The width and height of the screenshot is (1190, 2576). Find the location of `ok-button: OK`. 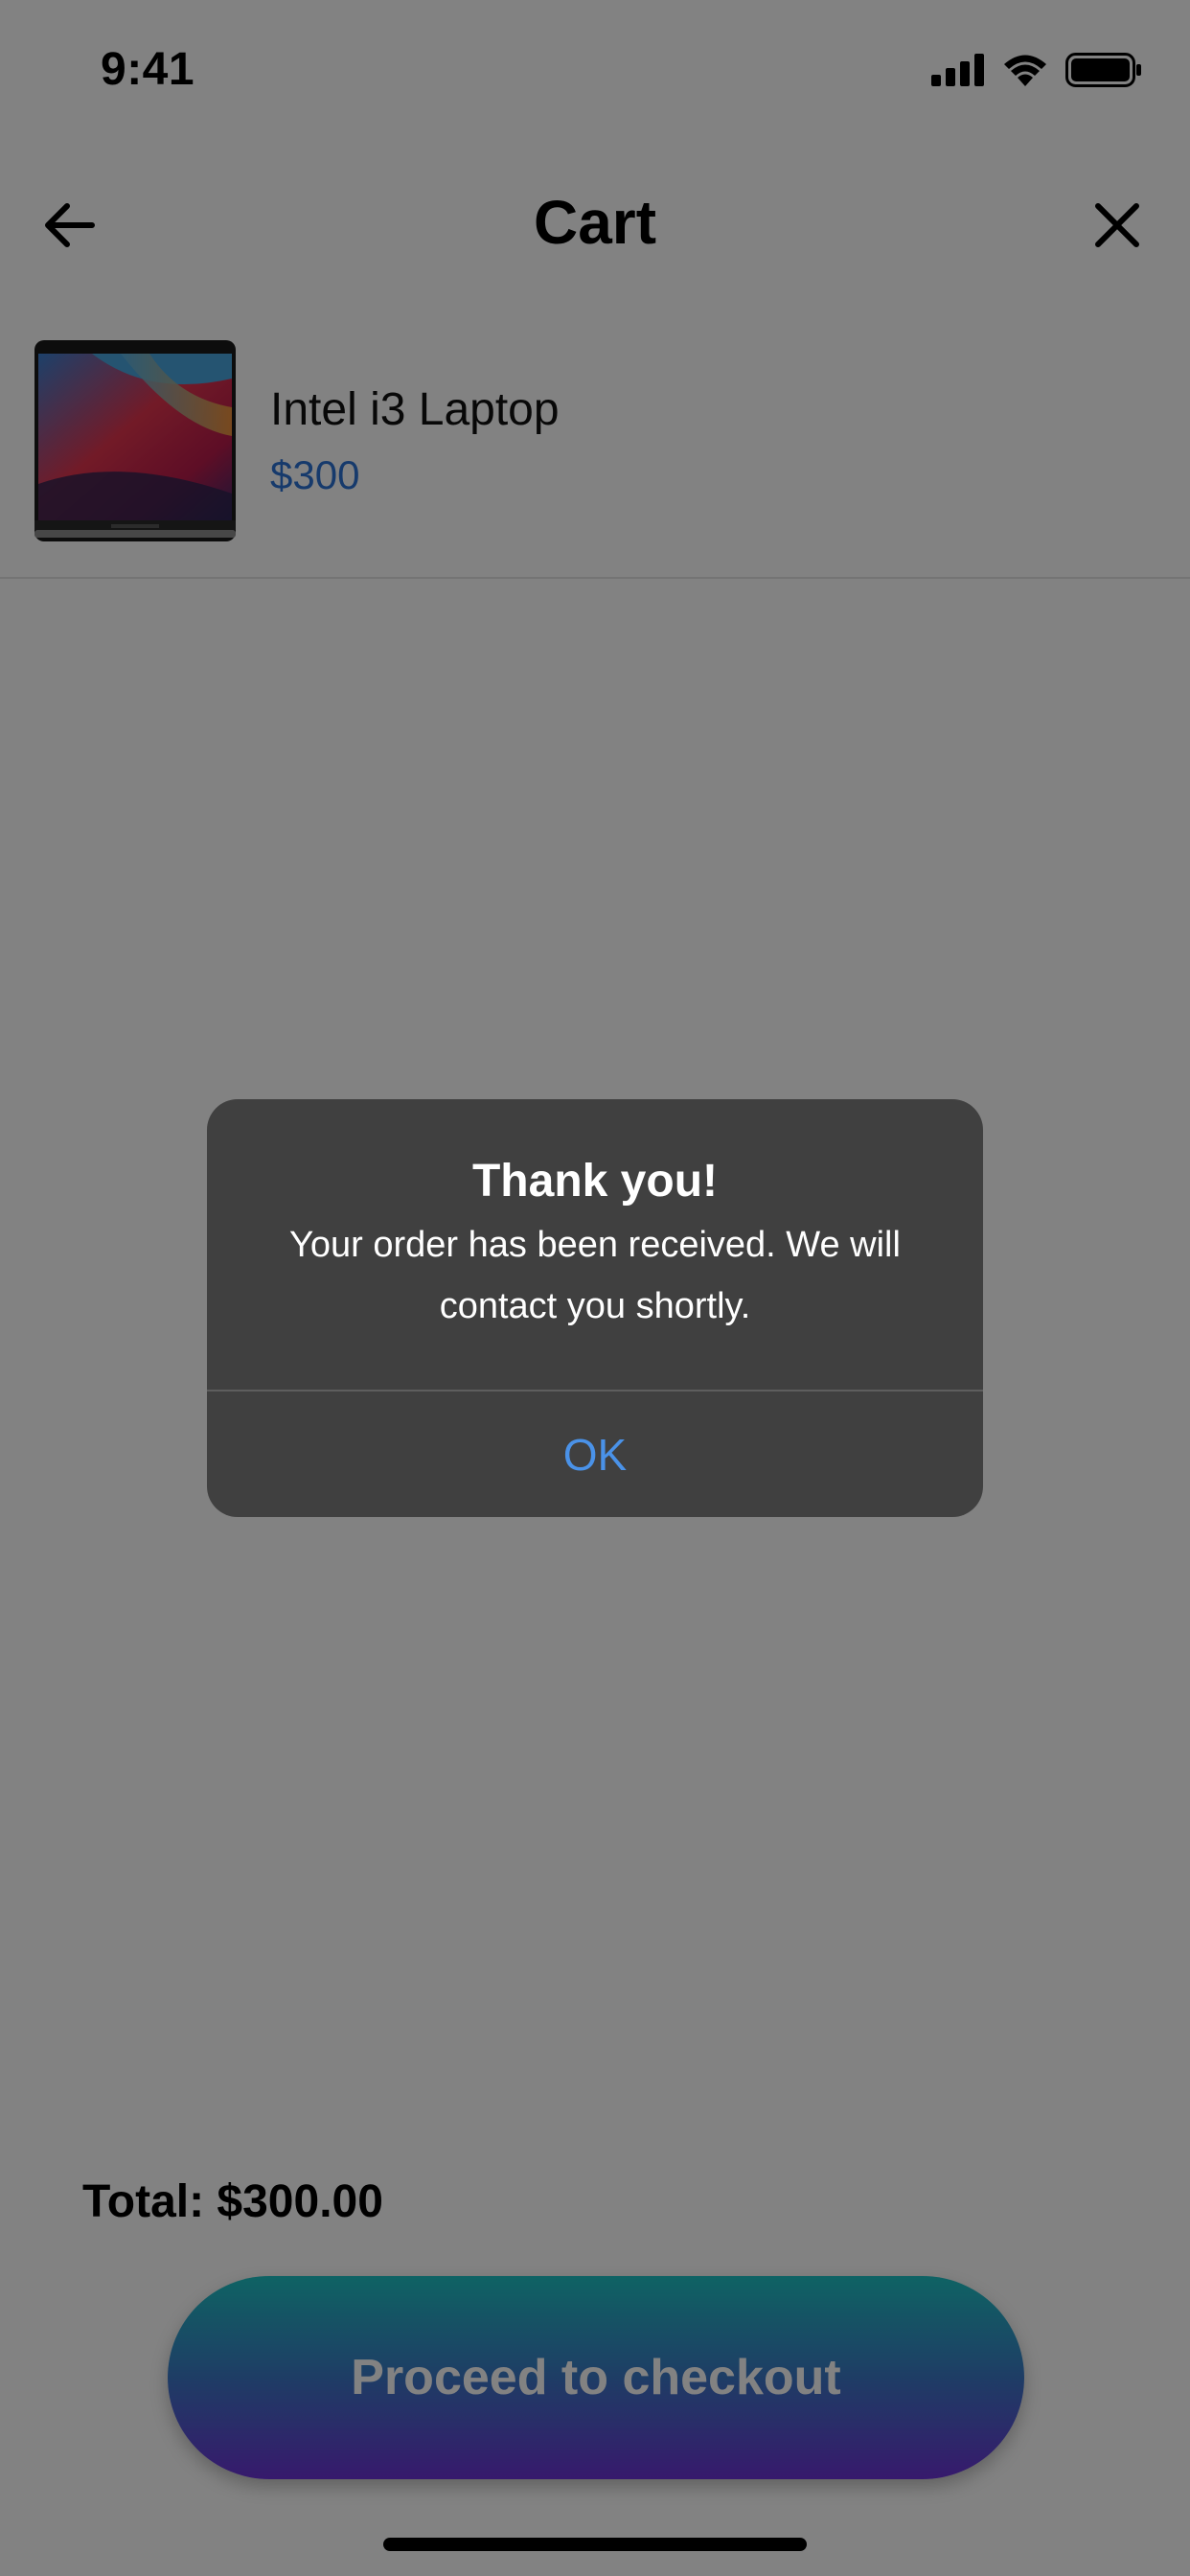

ok-button: OK is located at coordinates (595, 1454).